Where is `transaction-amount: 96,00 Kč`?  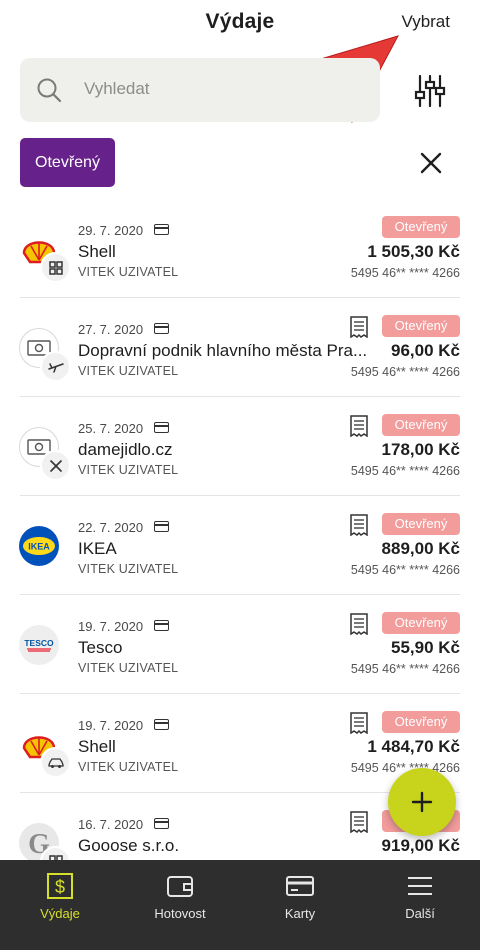 transaction-amount: 96,00 Kč is located at coordinates (425, 350).